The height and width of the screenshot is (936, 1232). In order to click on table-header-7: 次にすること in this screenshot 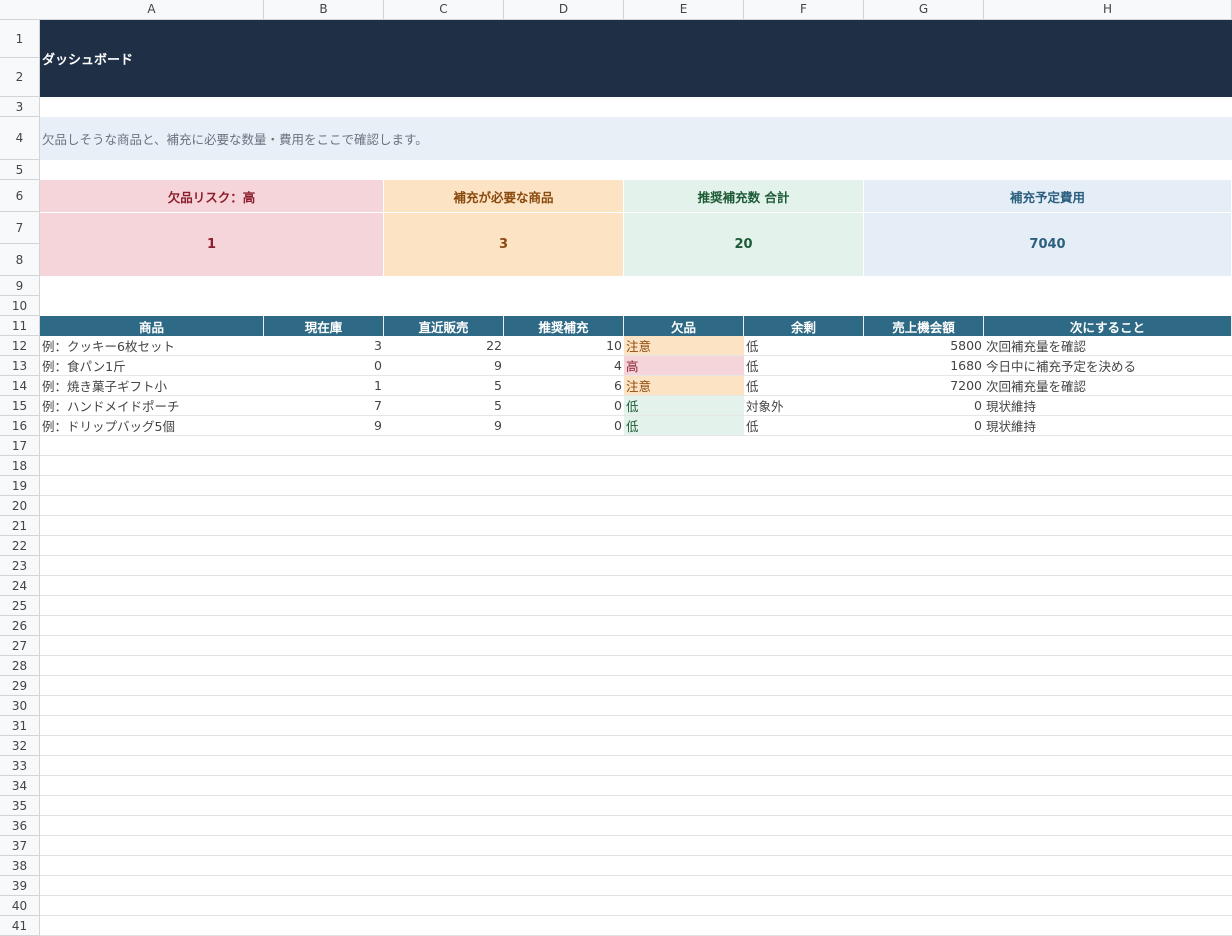, I will do `click(1108, 326)`.